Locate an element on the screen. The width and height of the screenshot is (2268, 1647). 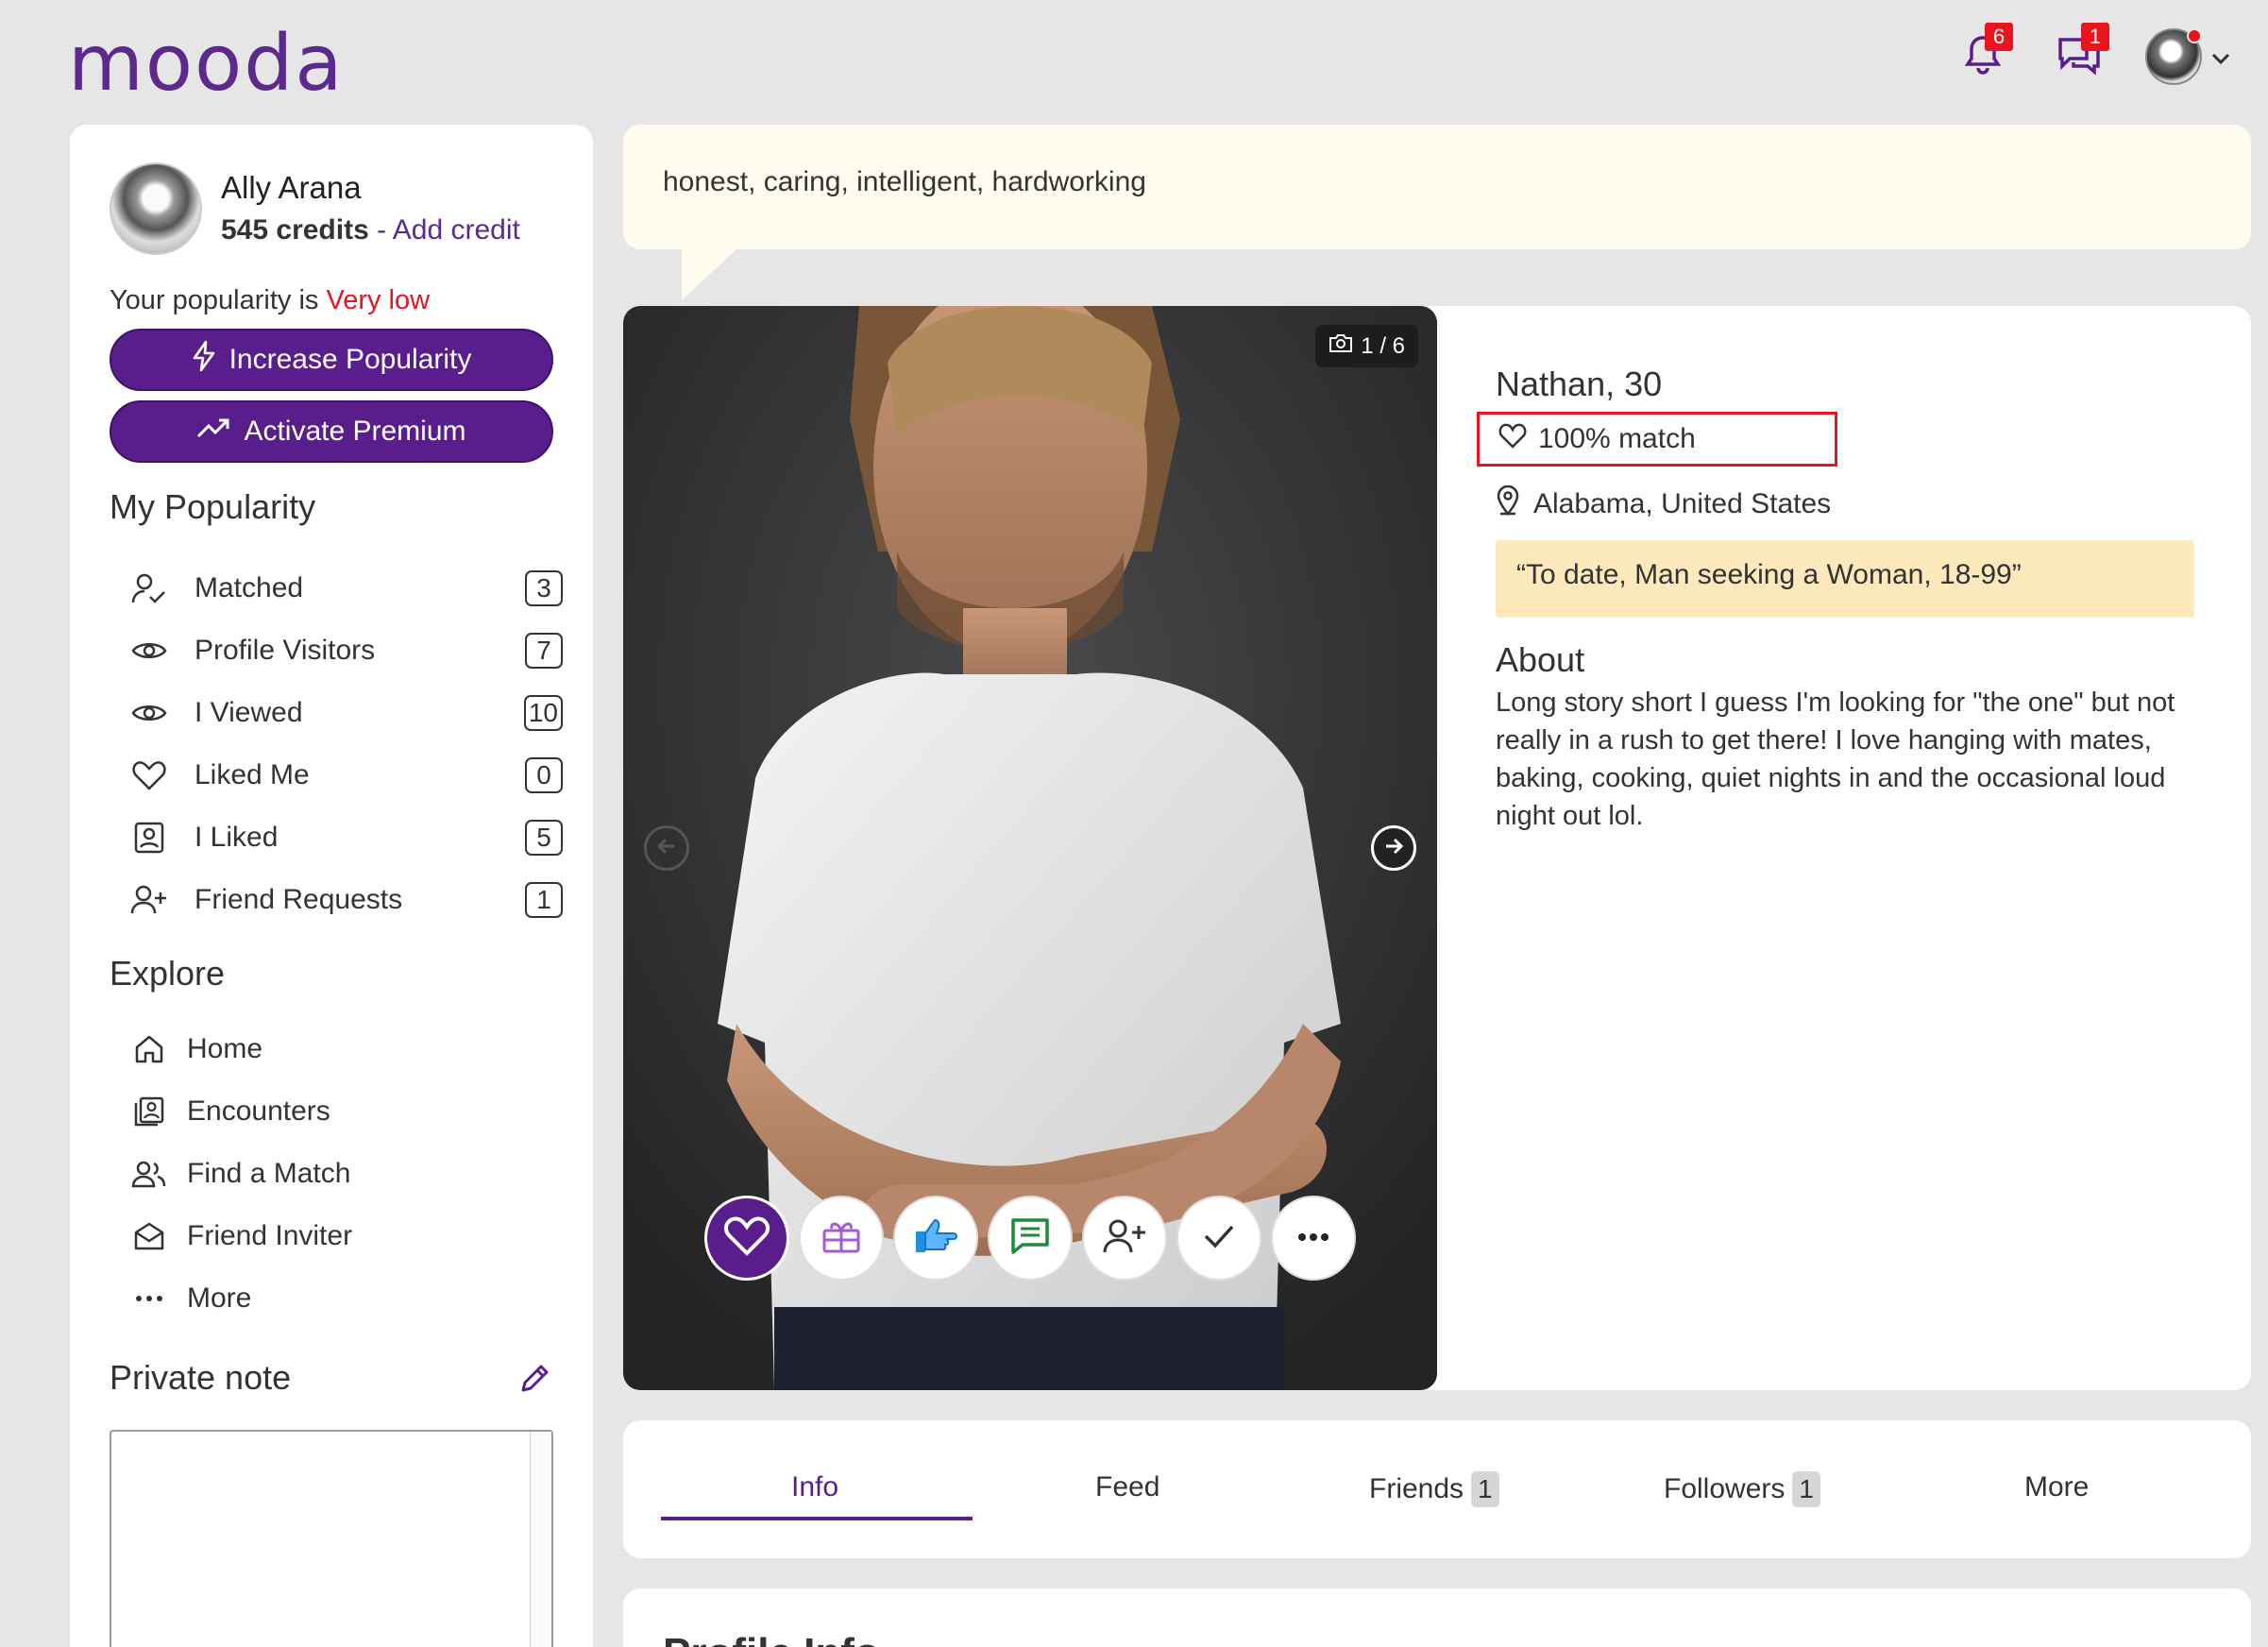
sidebar-item-friend-inviter: Friend Inviter is located at coordinates (345, 1236).